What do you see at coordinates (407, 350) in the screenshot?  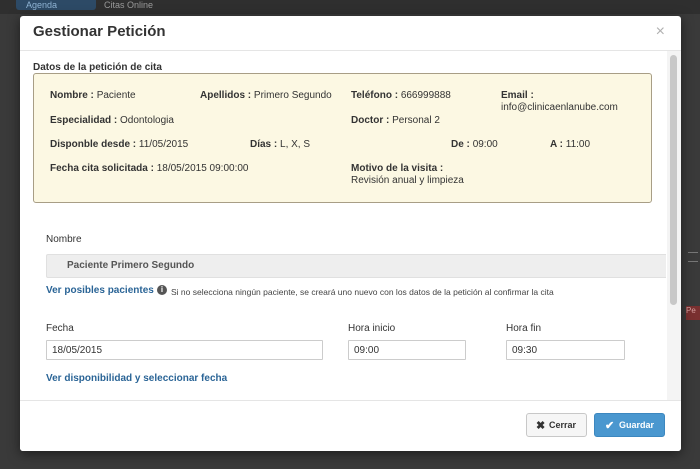 I see `start-time-input` at bounding box center [407, 350].